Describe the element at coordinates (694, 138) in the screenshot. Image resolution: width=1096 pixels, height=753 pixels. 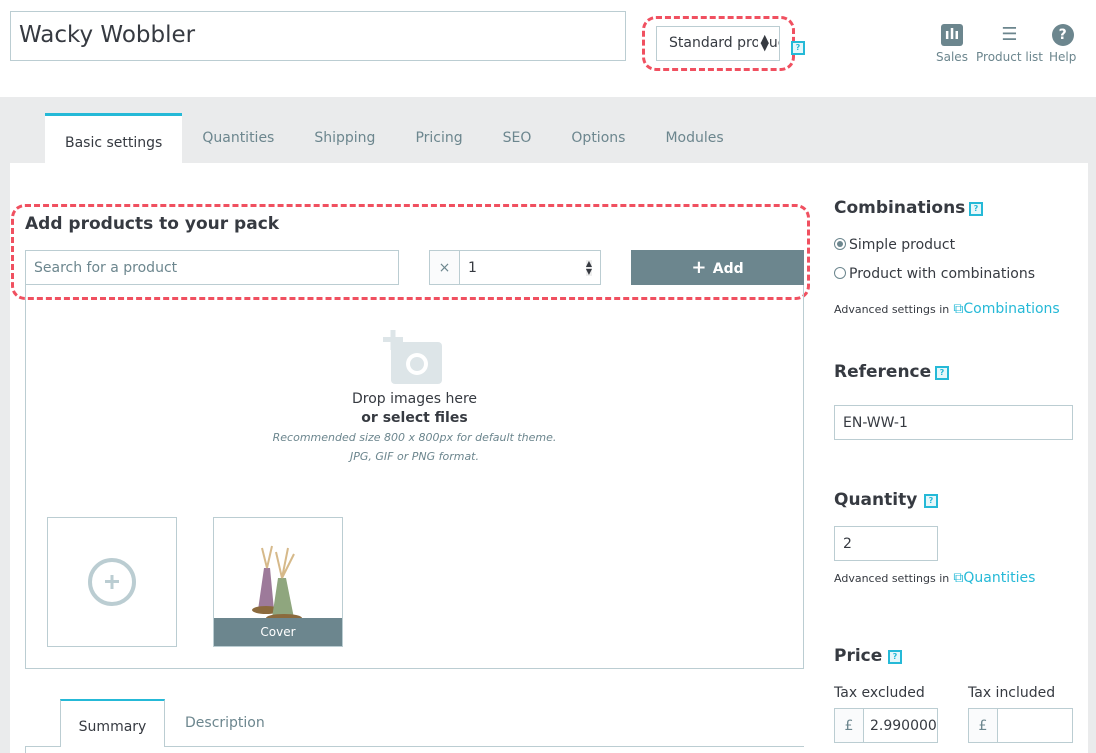
I see `tab-modules: Modules` at that location.